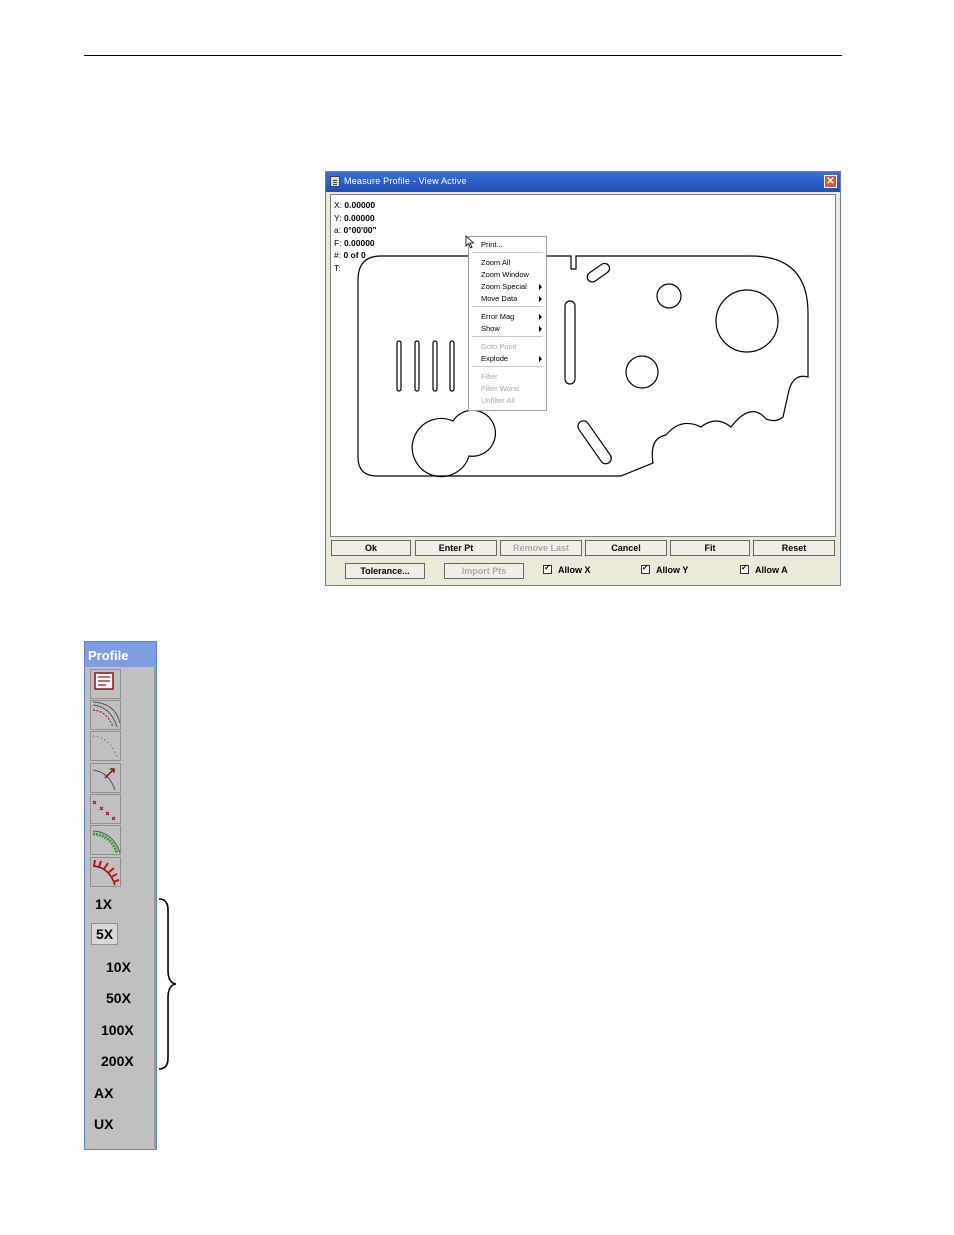  I want to click on dialog-titlebar: Measure Profile - View Active ✕, so click(583, 182).